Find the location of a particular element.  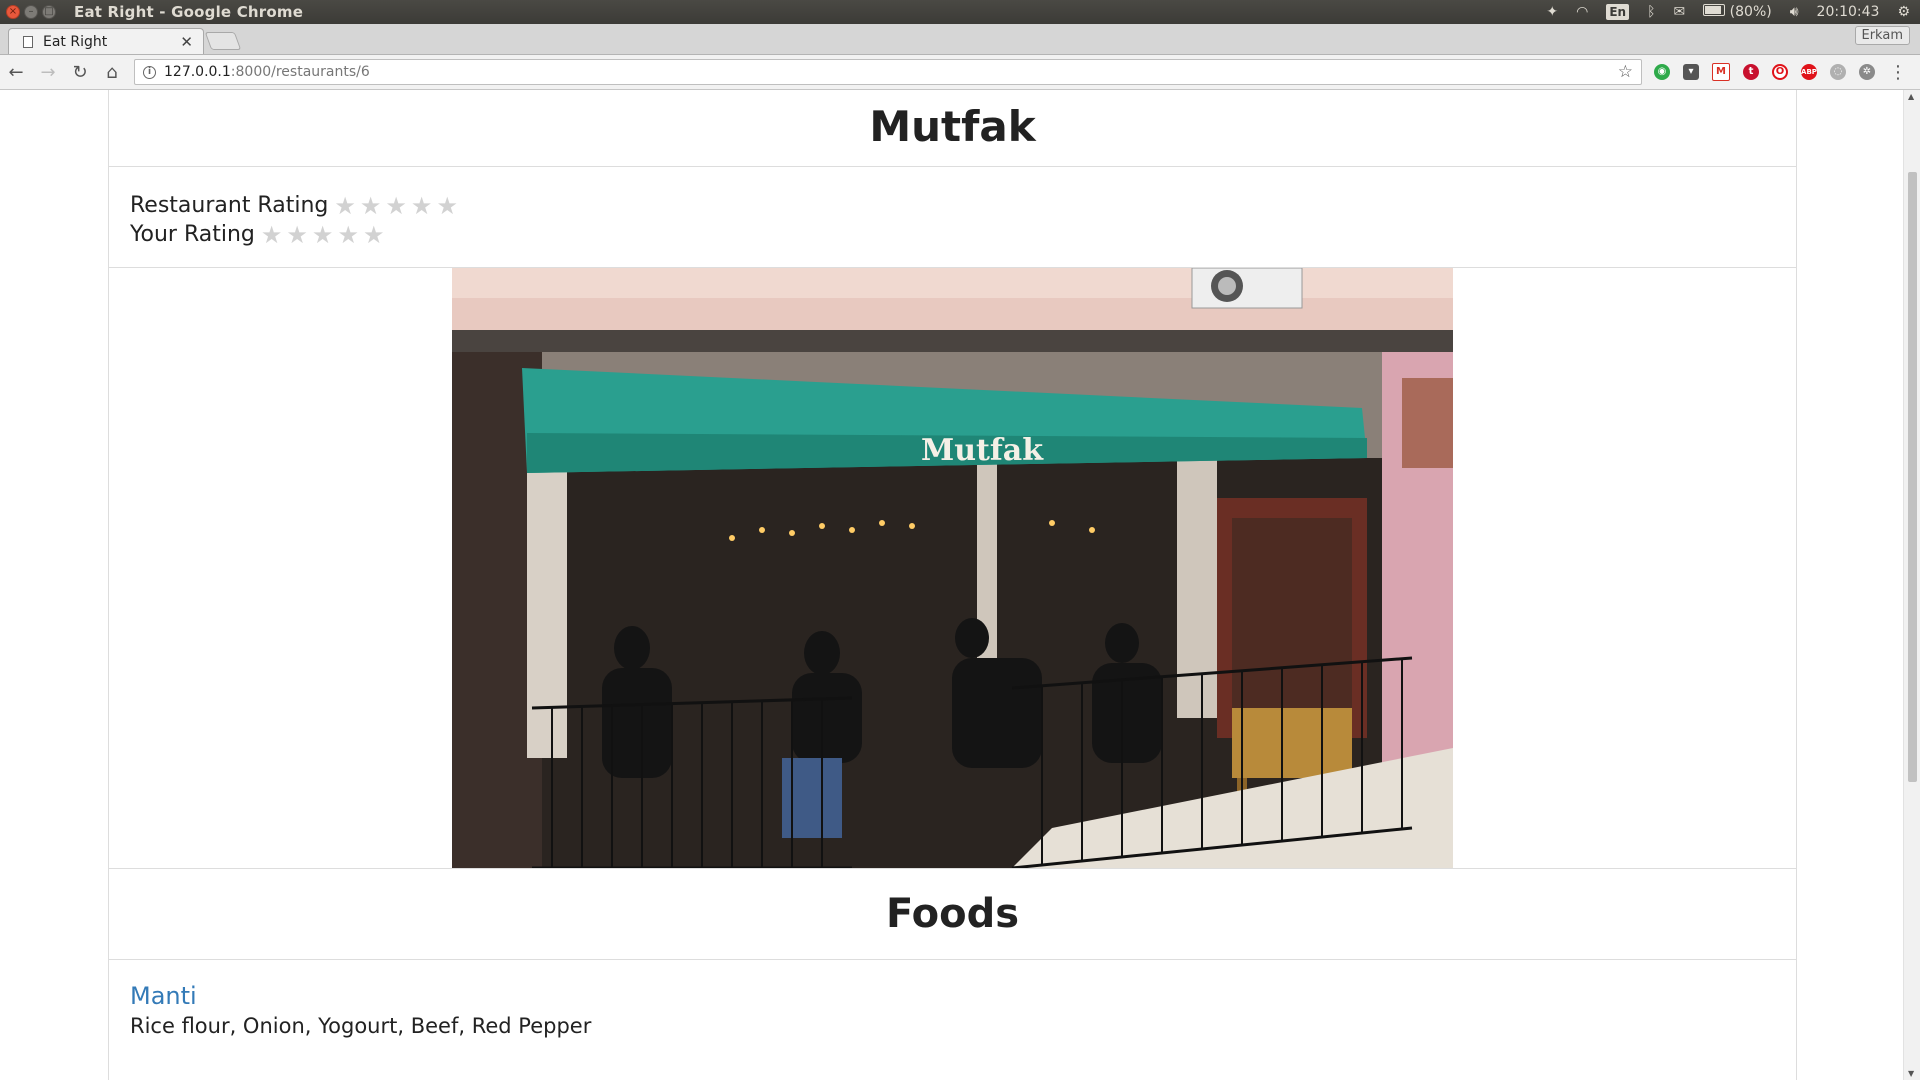

extension-green-icon: ◉ is located at coordinates (1662, 72).